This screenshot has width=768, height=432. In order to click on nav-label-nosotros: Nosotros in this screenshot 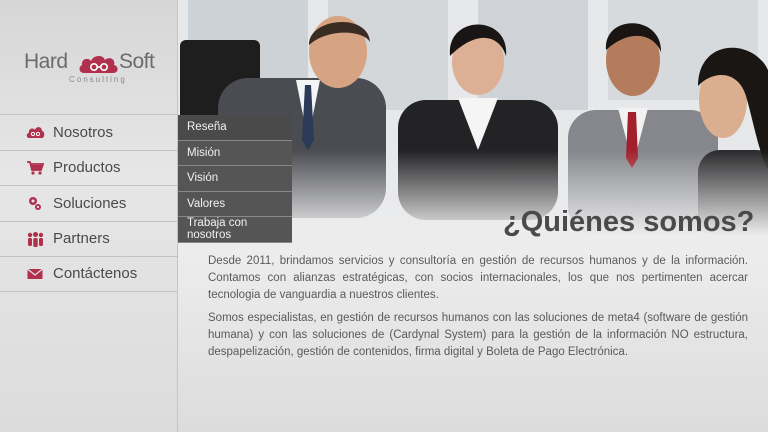, I will do `click(83, 132)`.